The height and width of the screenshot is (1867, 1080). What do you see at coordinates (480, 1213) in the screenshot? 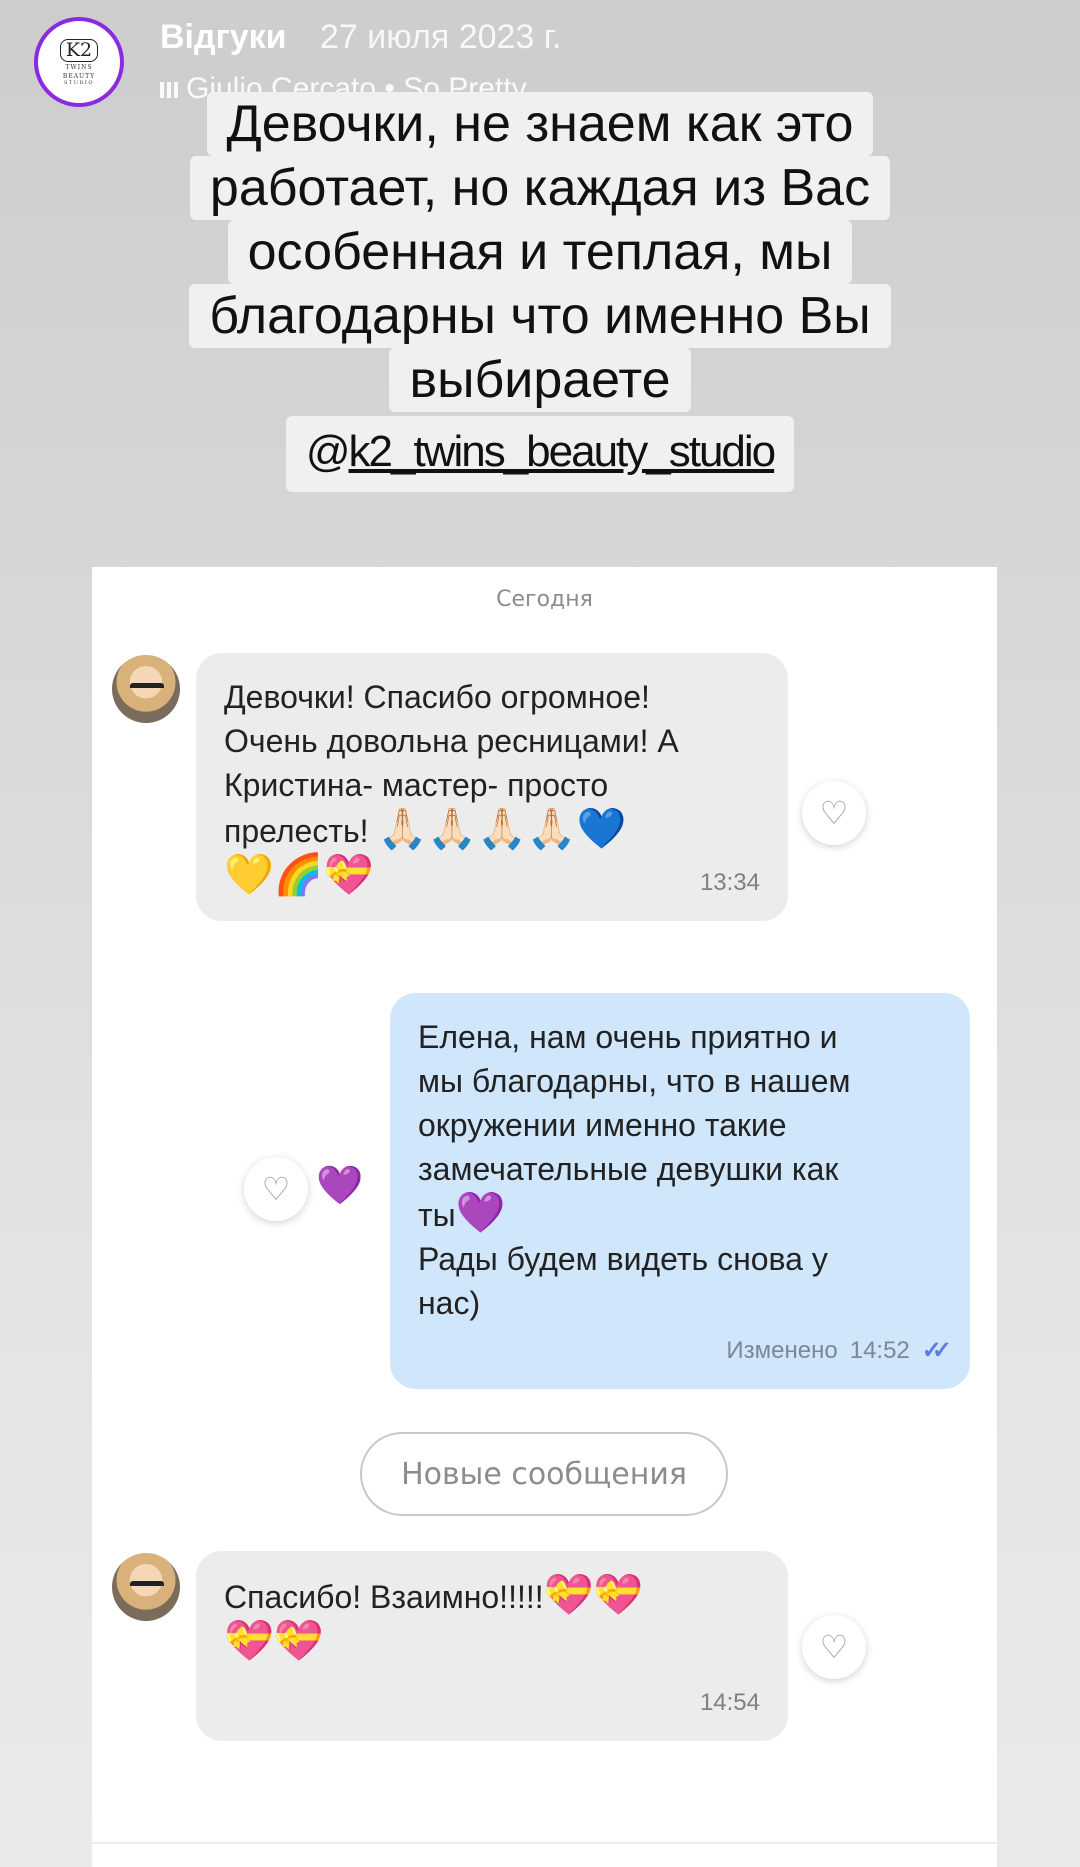
I see `message-emoji: 💜` at bounding box center [480, 1213].